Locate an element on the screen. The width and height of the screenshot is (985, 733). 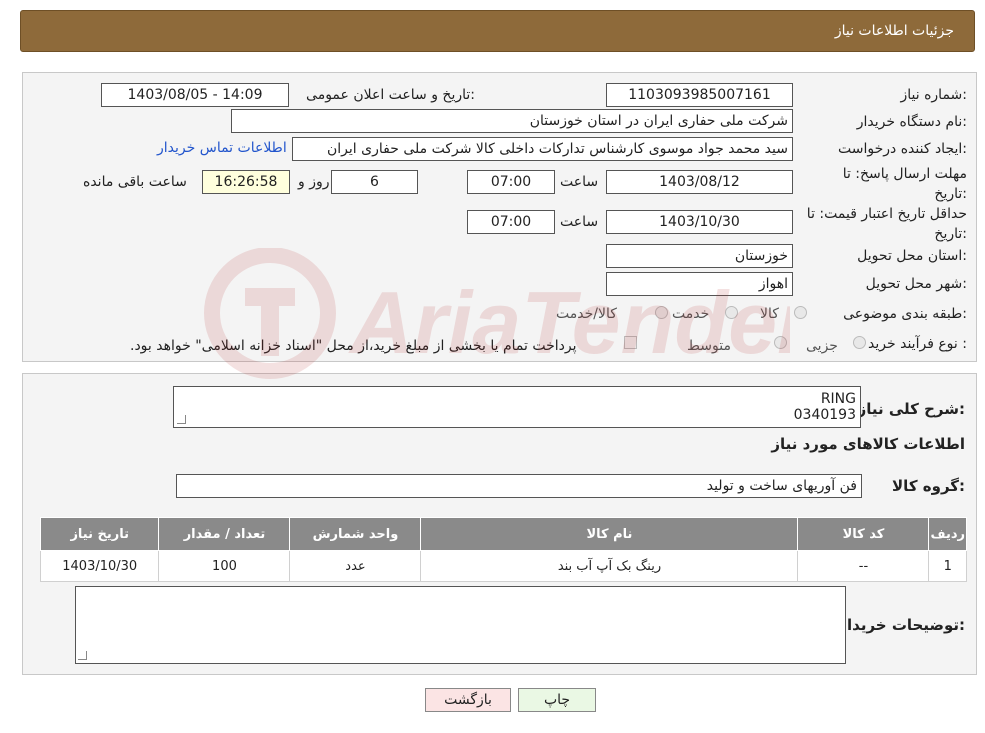
reply-deadline-time: 07:00 is located at coordinates (511, 182).